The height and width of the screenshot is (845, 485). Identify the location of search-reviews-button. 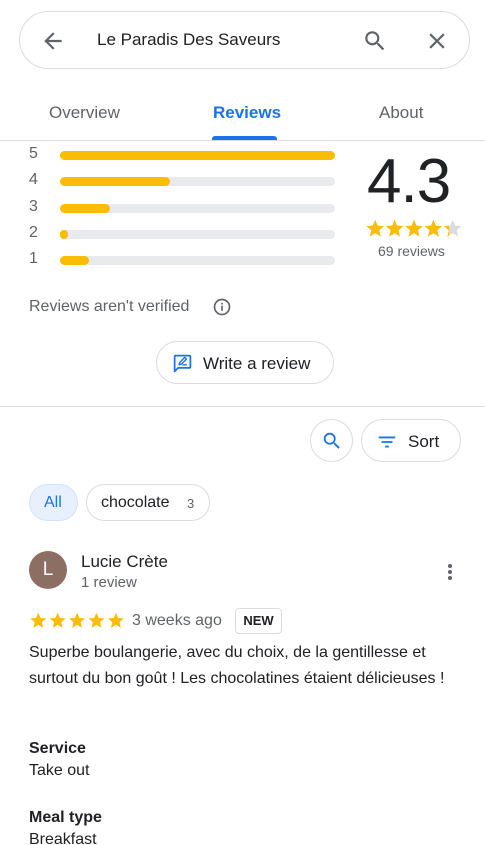
(331, 440).